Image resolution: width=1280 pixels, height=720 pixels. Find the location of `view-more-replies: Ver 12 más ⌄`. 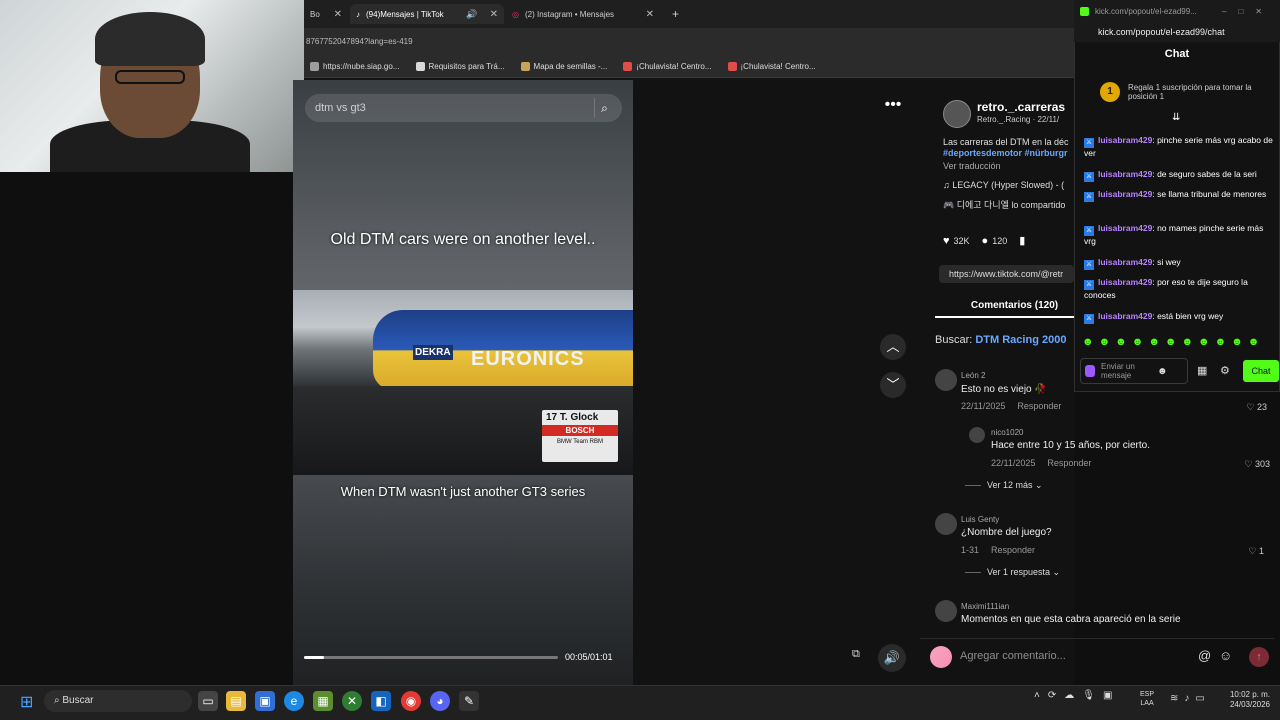

view-more-replies: Ver 12 más ⌄ is located at coordinates (1004, 485).